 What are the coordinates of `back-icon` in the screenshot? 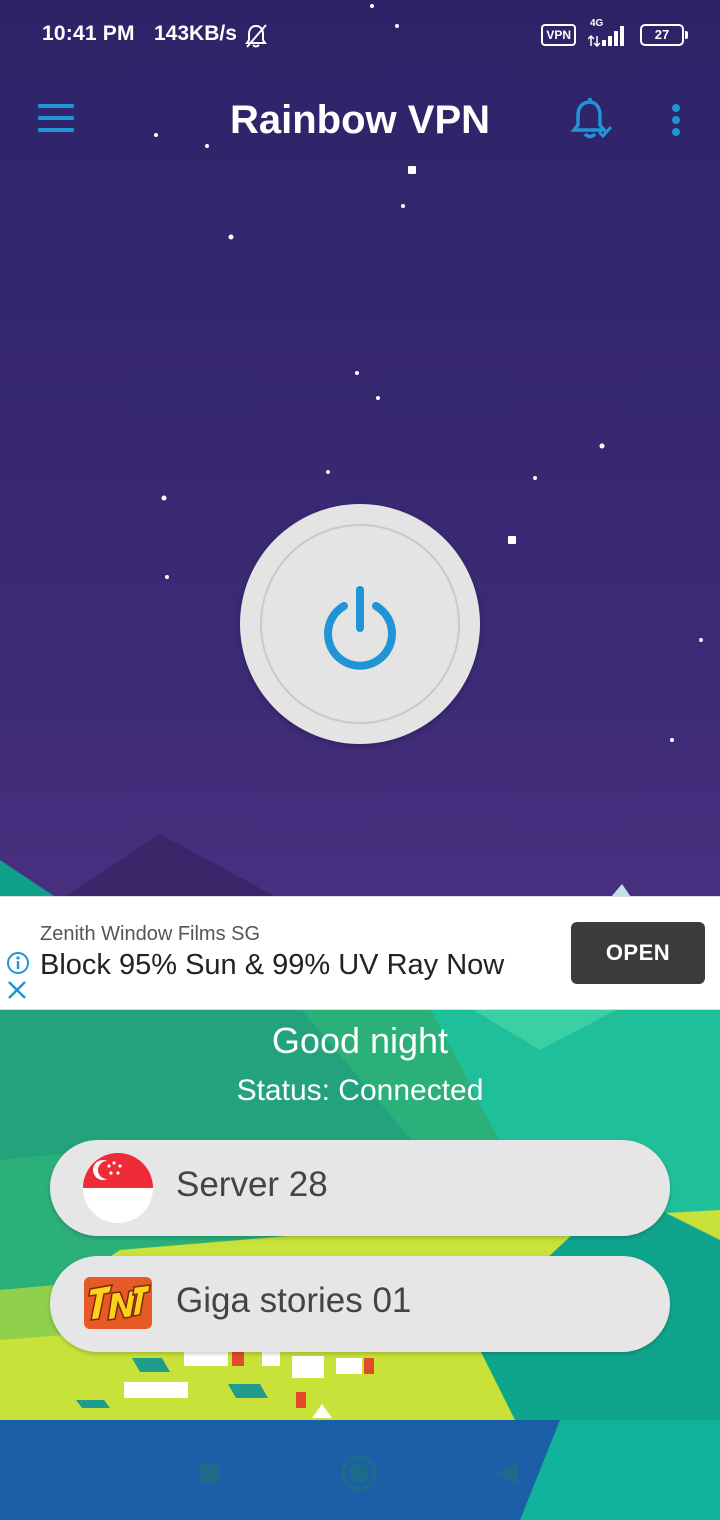 It's located at (507, 1473).